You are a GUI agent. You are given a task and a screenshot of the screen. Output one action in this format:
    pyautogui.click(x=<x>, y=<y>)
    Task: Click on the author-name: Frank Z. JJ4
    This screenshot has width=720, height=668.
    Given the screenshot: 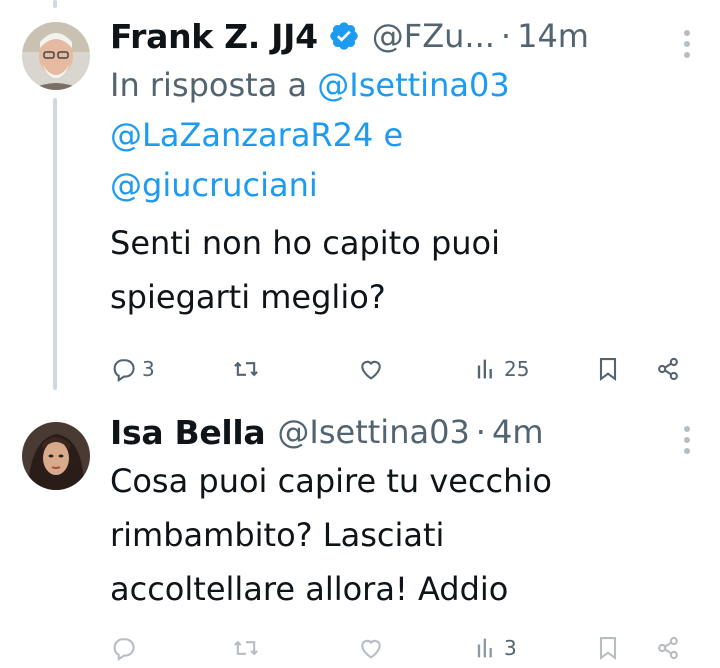 What is the action you would take?
    pyautogui.click(x=214, y=36)
    